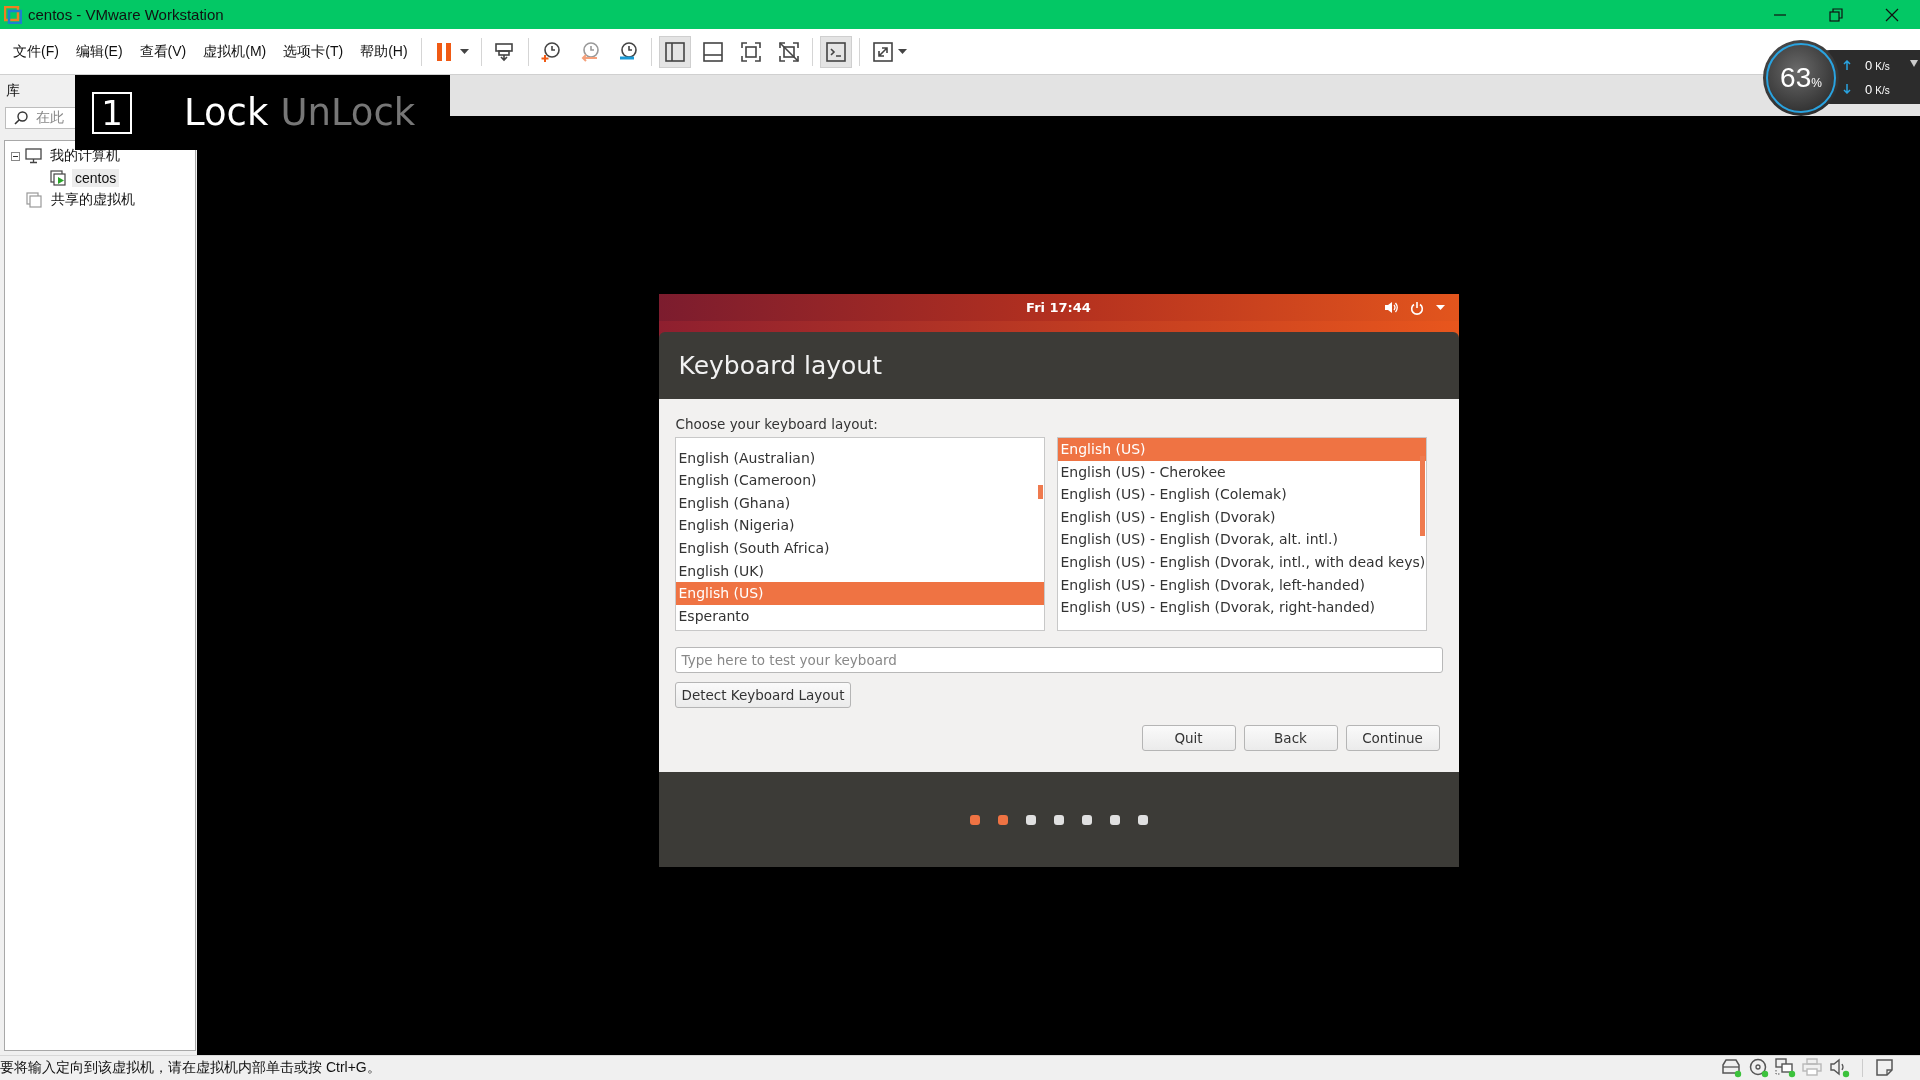  Describe the element at coordinates (190, 1068) in the screenshot. I see `status-message: 要将输入定向到该虚拟机，请在虚拟机内部单击或按 Ctrl+G。` at that location.